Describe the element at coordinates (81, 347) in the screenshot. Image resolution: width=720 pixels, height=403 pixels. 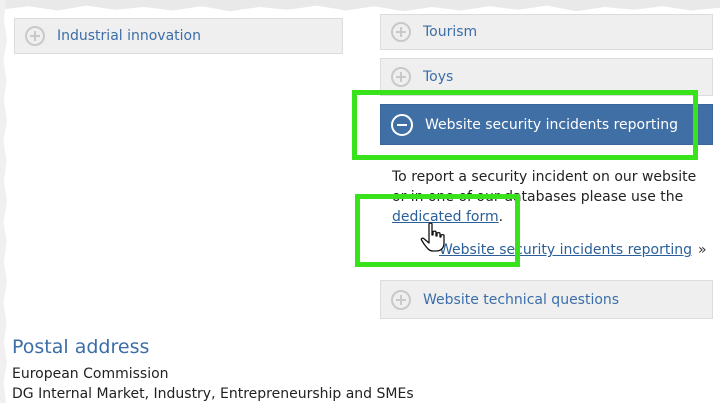
I see `postal-address-heading: Postal address` at that location.